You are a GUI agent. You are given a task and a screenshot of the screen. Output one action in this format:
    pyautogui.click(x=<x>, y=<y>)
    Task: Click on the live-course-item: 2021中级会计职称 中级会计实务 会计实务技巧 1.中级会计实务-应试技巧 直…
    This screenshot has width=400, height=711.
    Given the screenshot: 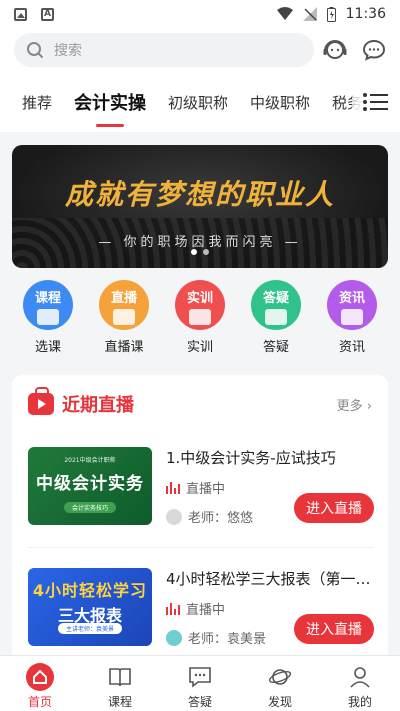 What is the action you would take?
    pyautogui.click(x=201, y=487)
    